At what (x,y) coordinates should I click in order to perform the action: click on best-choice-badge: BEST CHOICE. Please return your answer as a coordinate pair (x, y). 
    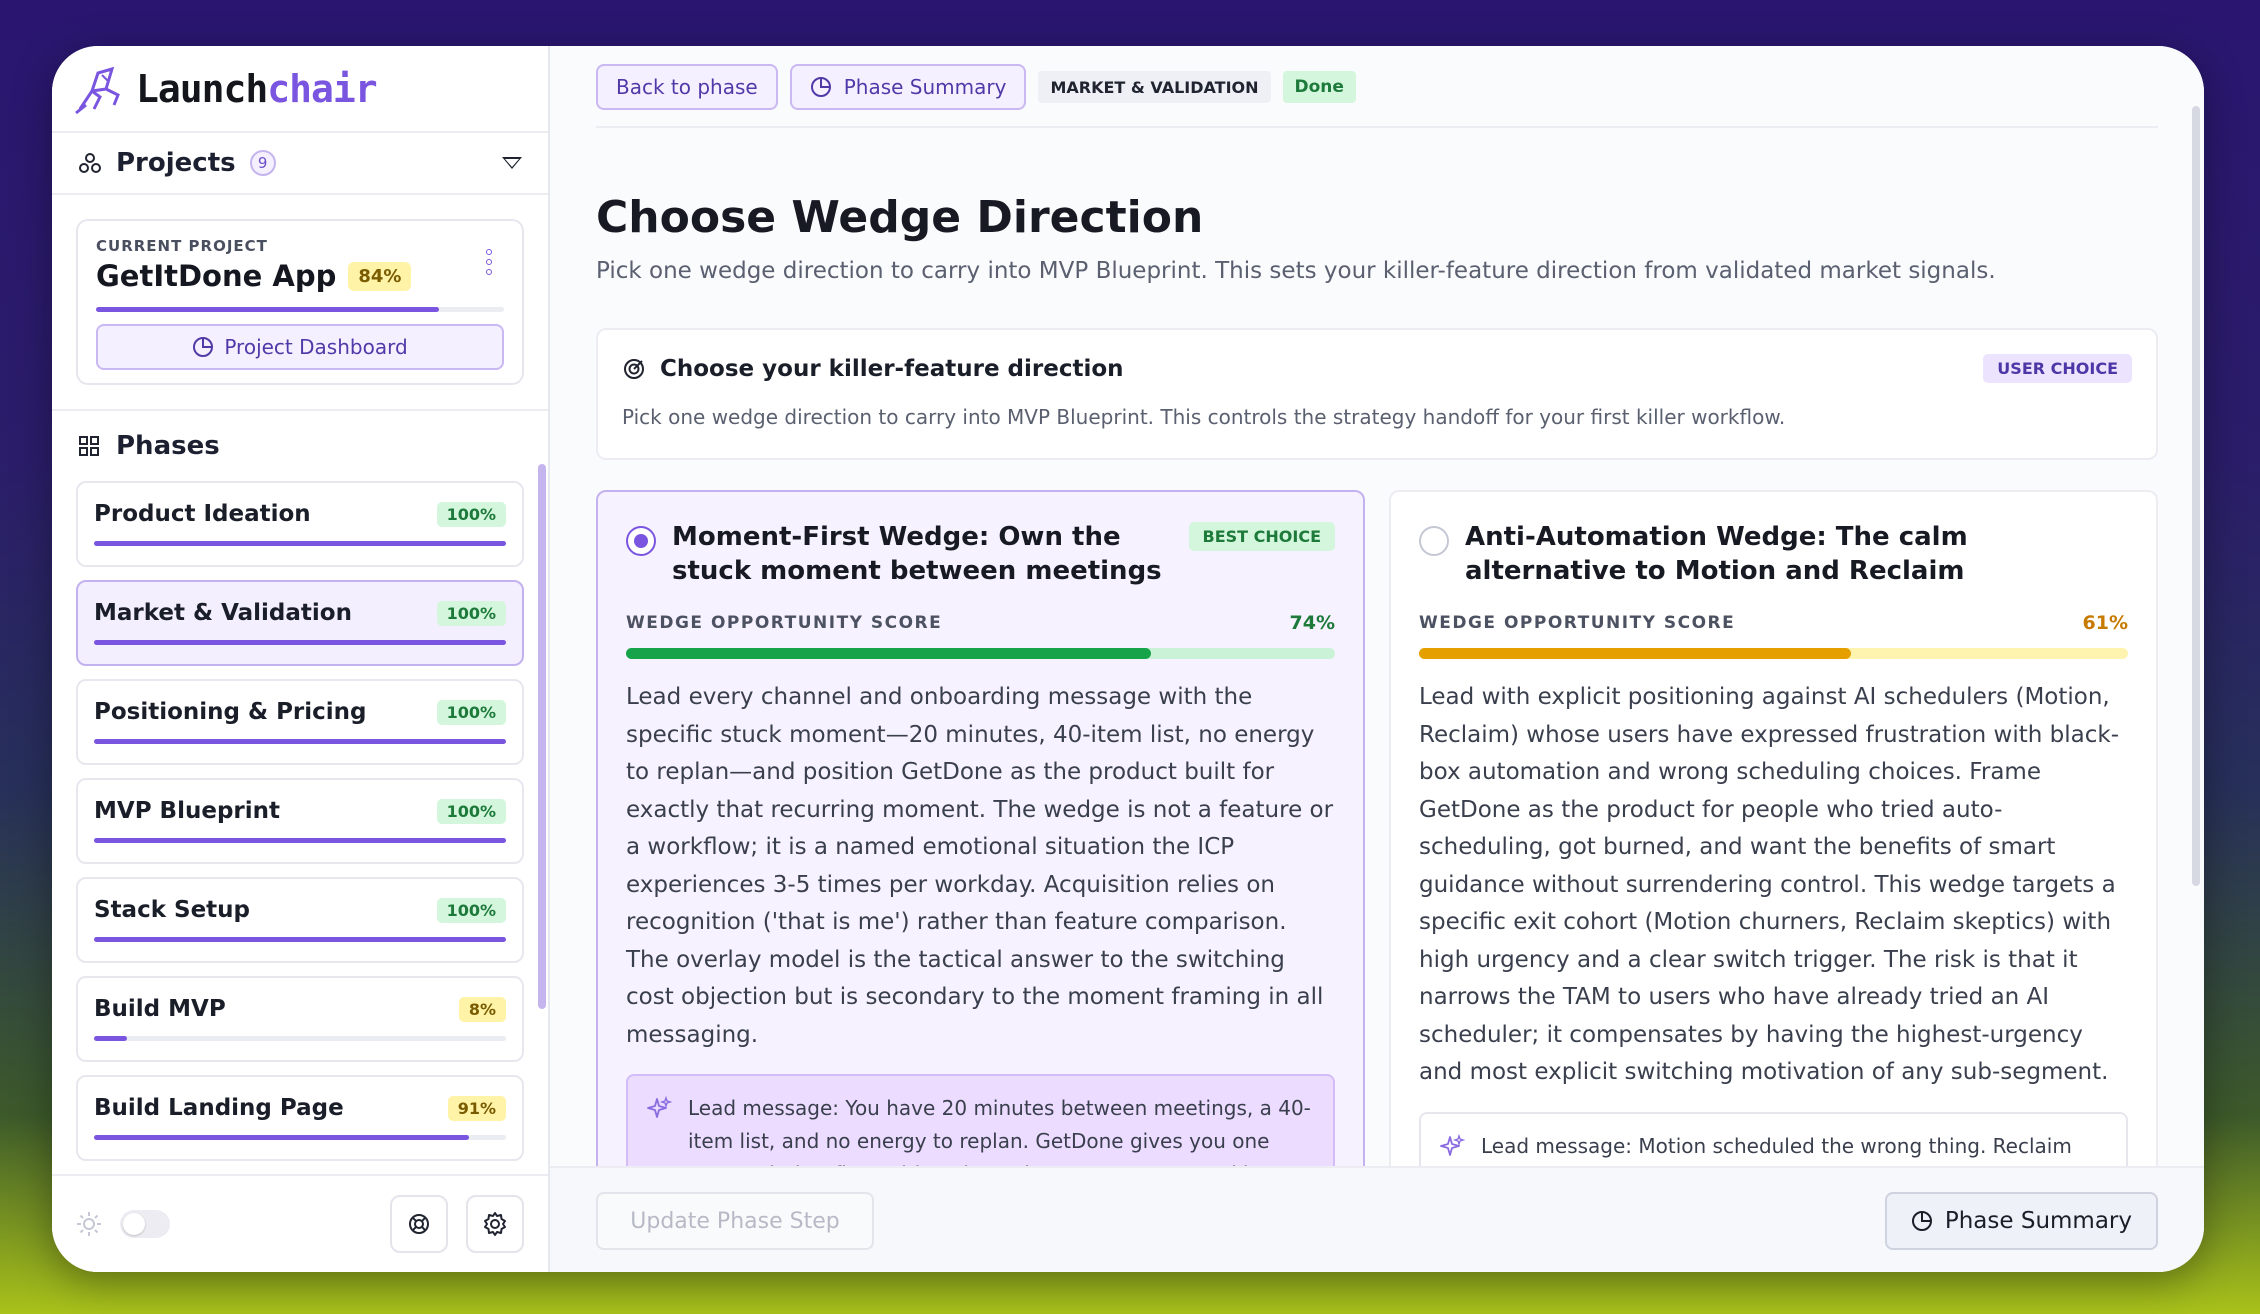
    Looking at the image, I should click on (1261, 536).